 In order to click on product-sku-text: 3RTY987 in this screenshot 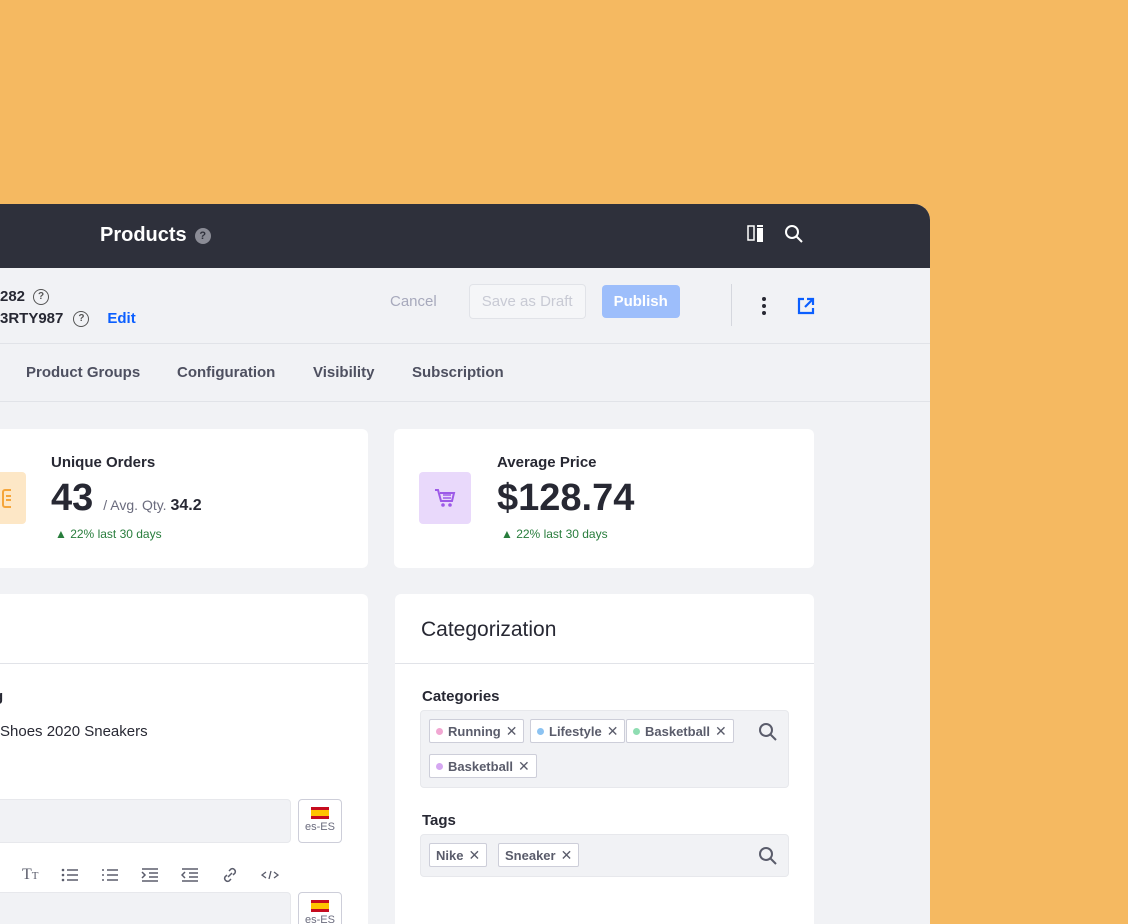, I will do `click(32, 318)`.